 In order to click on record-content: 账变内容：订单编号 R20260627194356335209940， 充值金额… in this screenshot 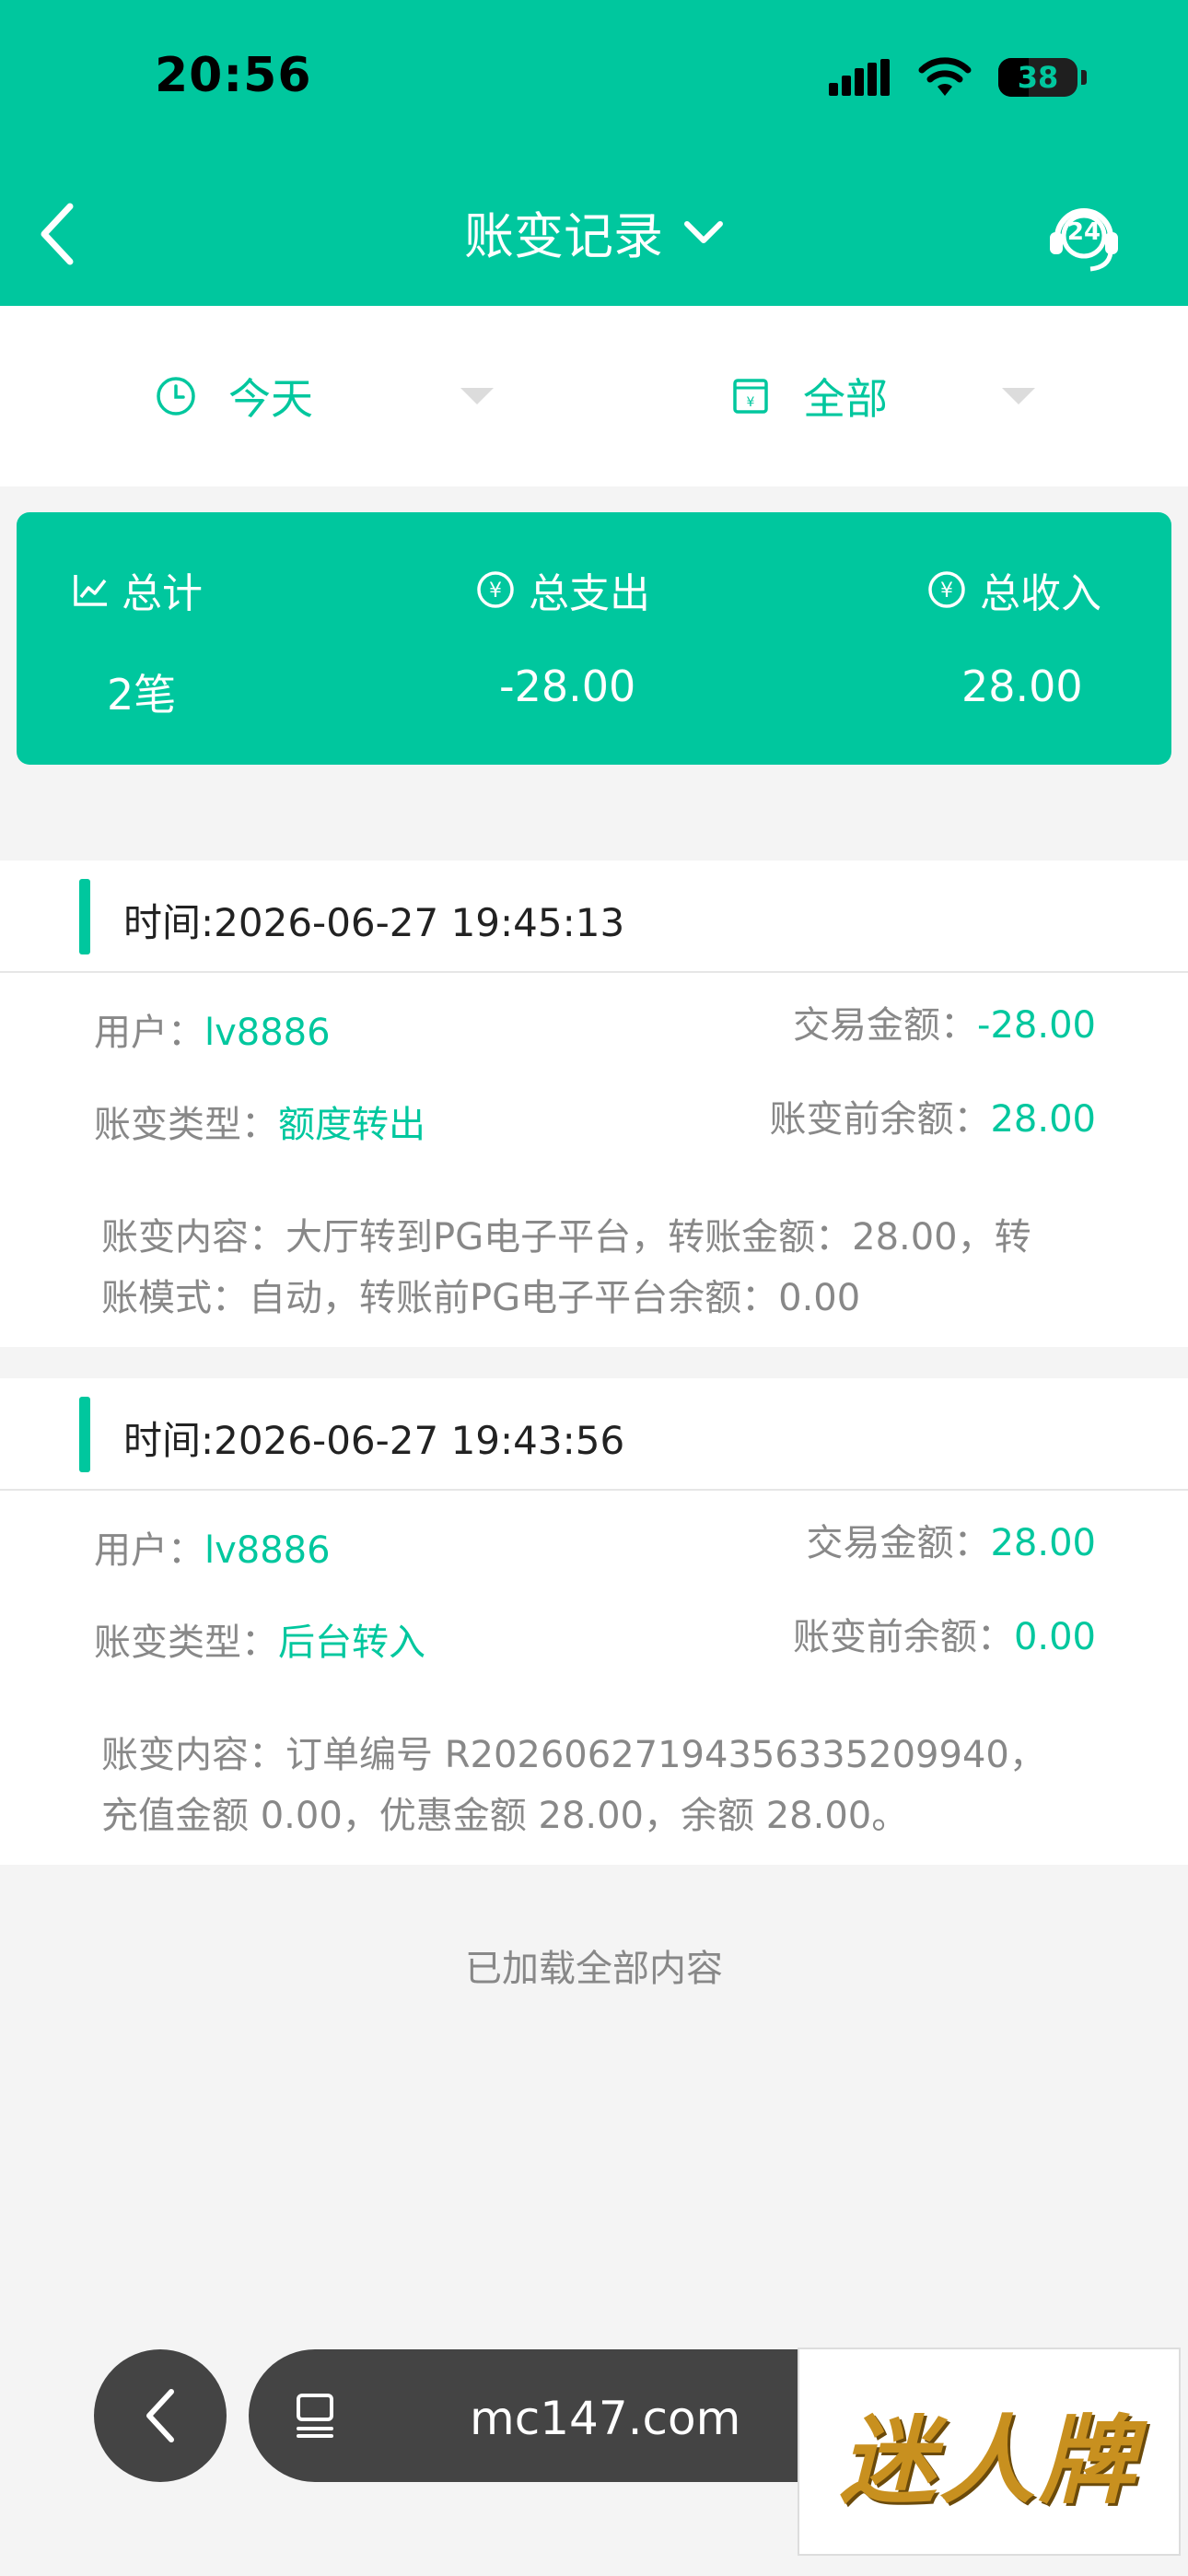, I will do `click(573, 1785)`.